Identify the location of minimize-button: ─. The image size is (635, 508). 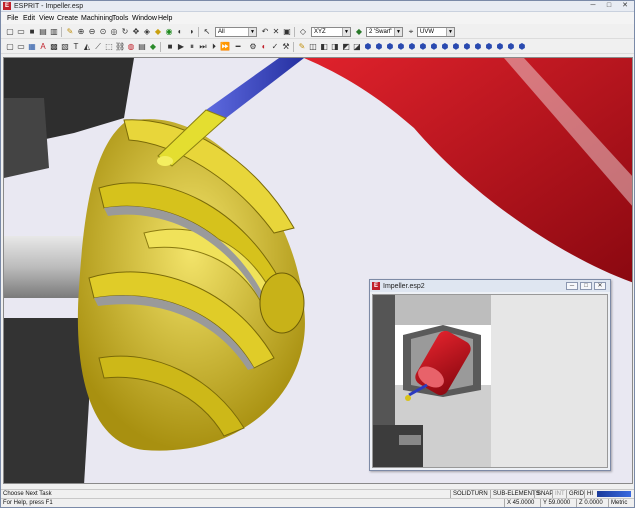
(593, 6).